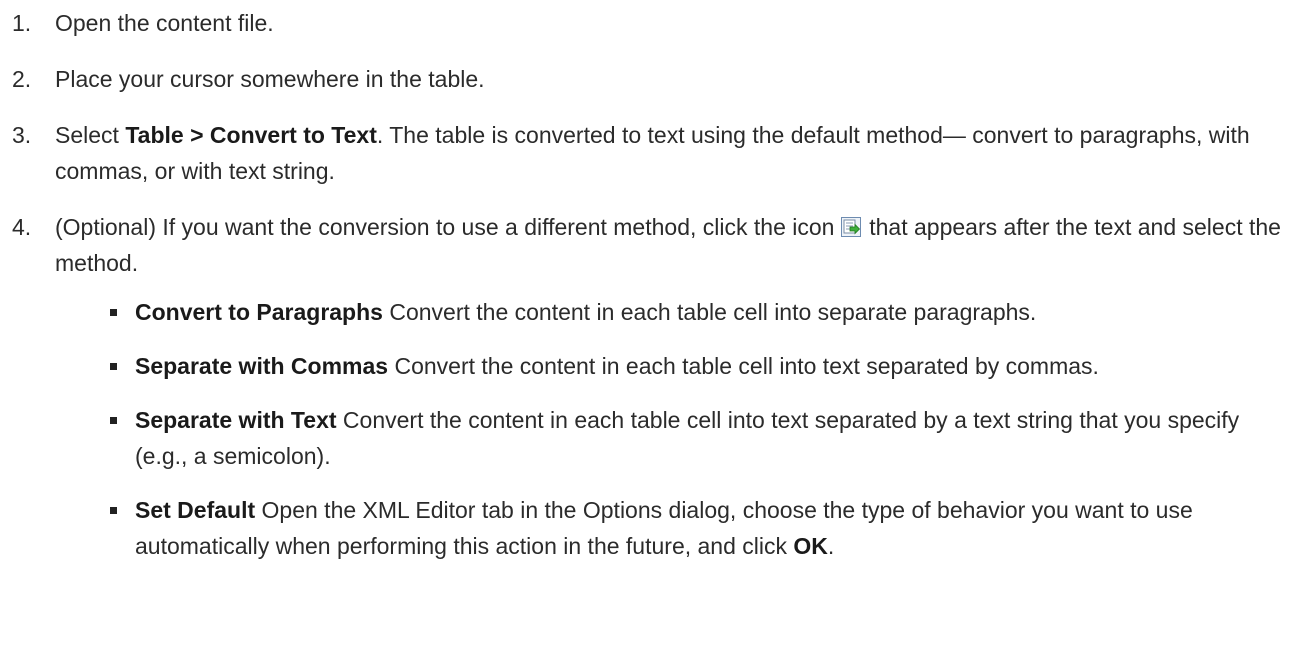  I want to click on step-text: Open the content file., so click(164, 23).